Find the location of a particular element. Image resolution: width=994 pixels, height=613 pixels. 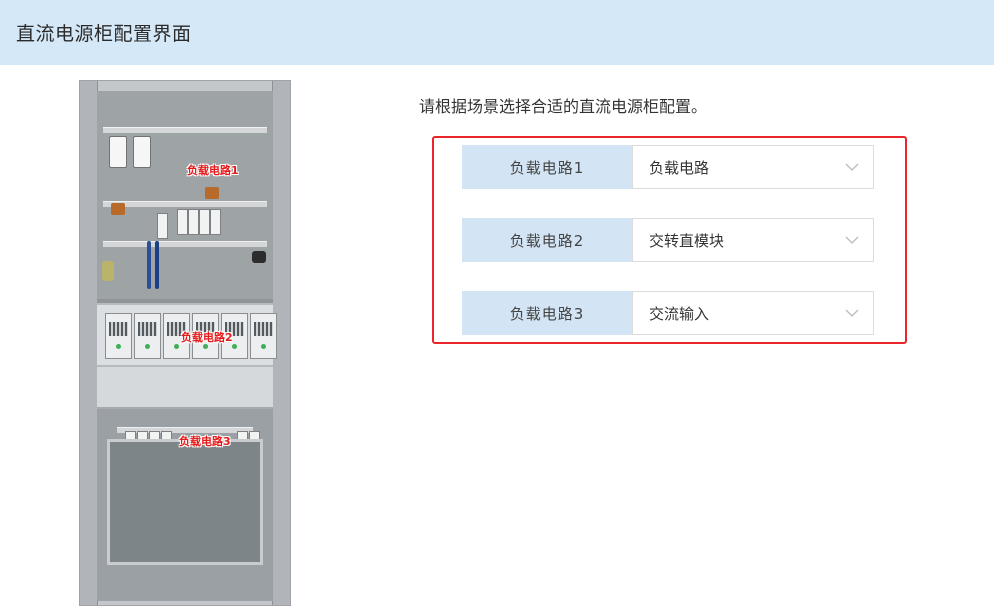

row-label: 负载电路3 is located at coordinates (547, 313).